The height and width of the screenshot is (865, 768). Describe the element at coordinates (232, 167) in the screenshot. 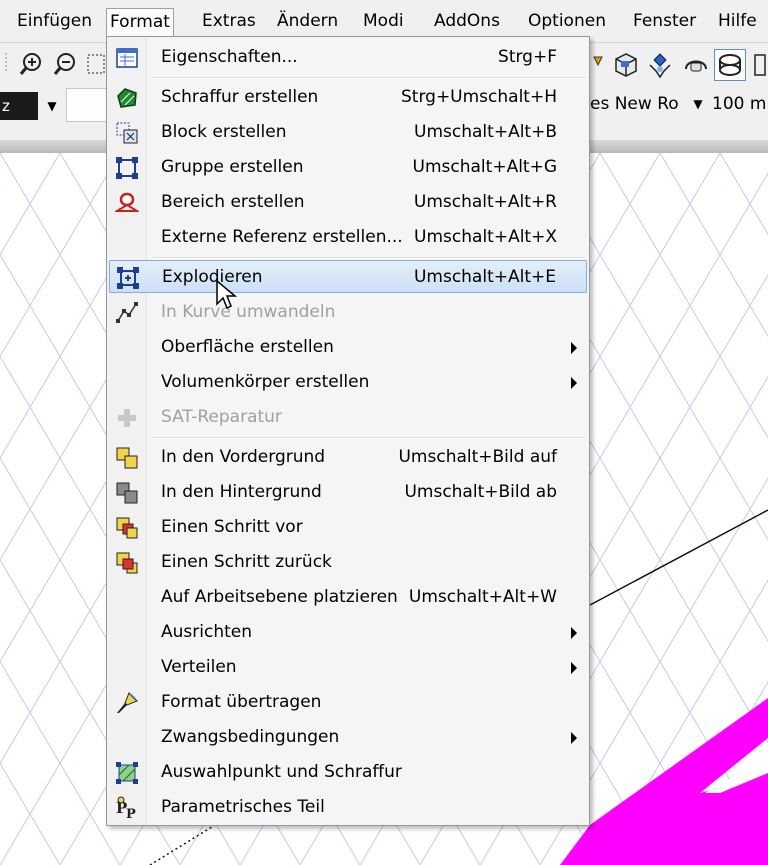

I see `menu-item-label: Gruppe erstellen` at that location.